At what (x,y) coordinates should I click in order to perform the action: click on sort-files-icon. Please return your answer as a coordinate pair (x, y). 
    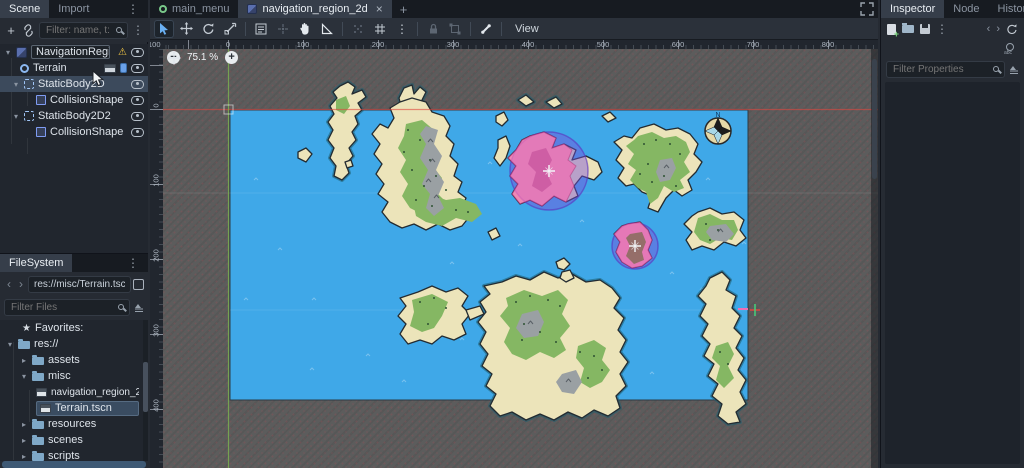
    Looking at the image, I should click on (139, 307).